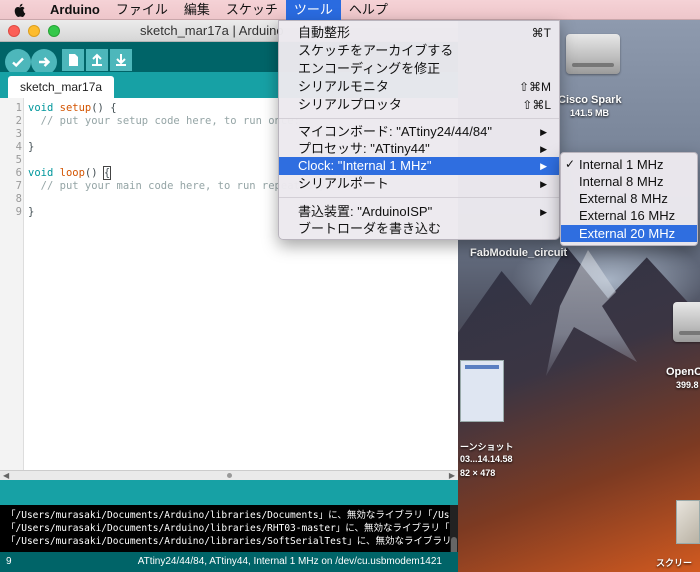 The image size is (700, 572). Describe the element at coordinates (252, 10) in the screenshot. I see `menu-sketch: スケッチ` at that location.